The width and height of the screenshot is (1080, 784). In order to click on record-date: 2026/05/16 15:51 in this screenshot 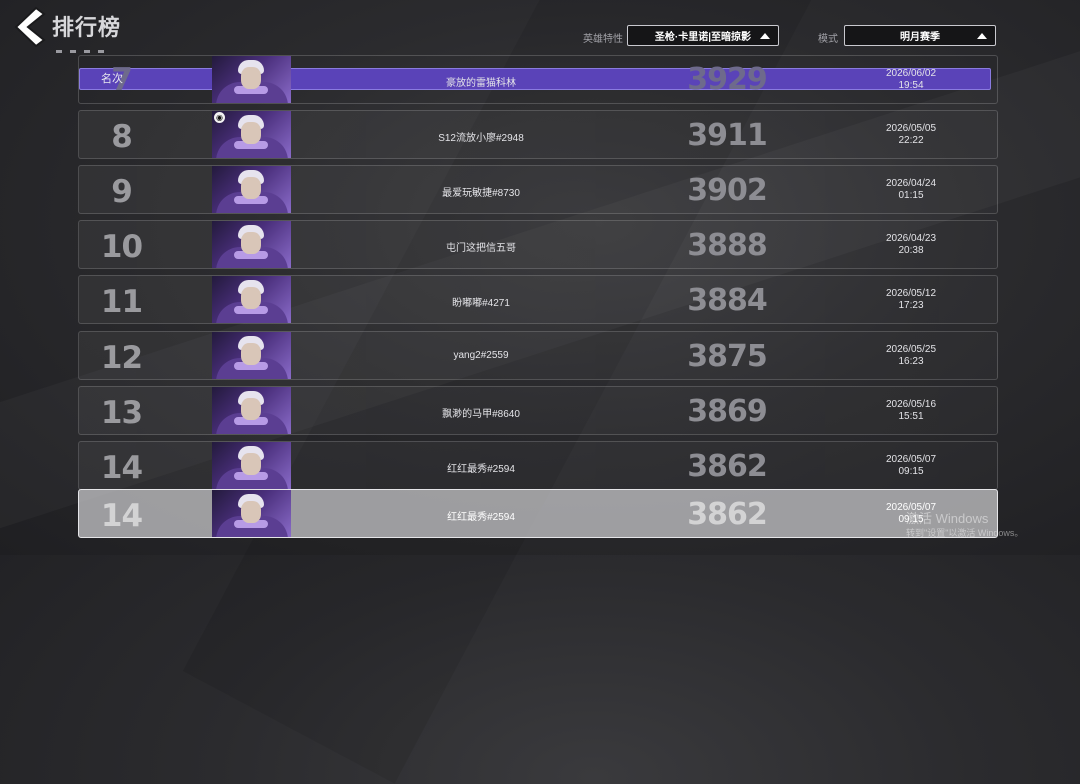, I will do `click(911, 411)`.